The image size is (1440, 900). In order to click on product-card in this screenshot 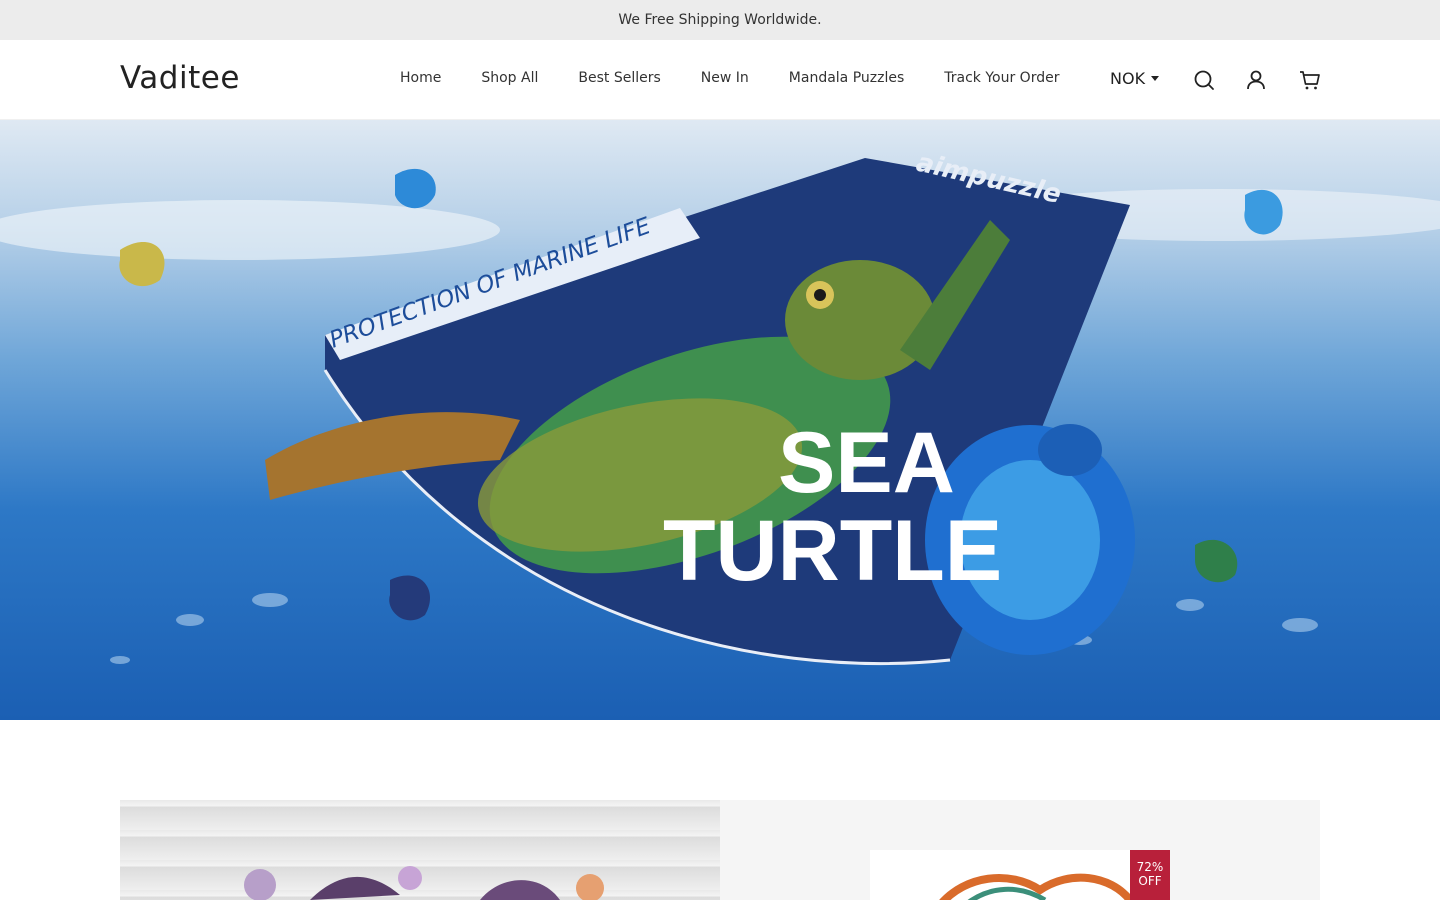, I will do `click(1020, 875)`.